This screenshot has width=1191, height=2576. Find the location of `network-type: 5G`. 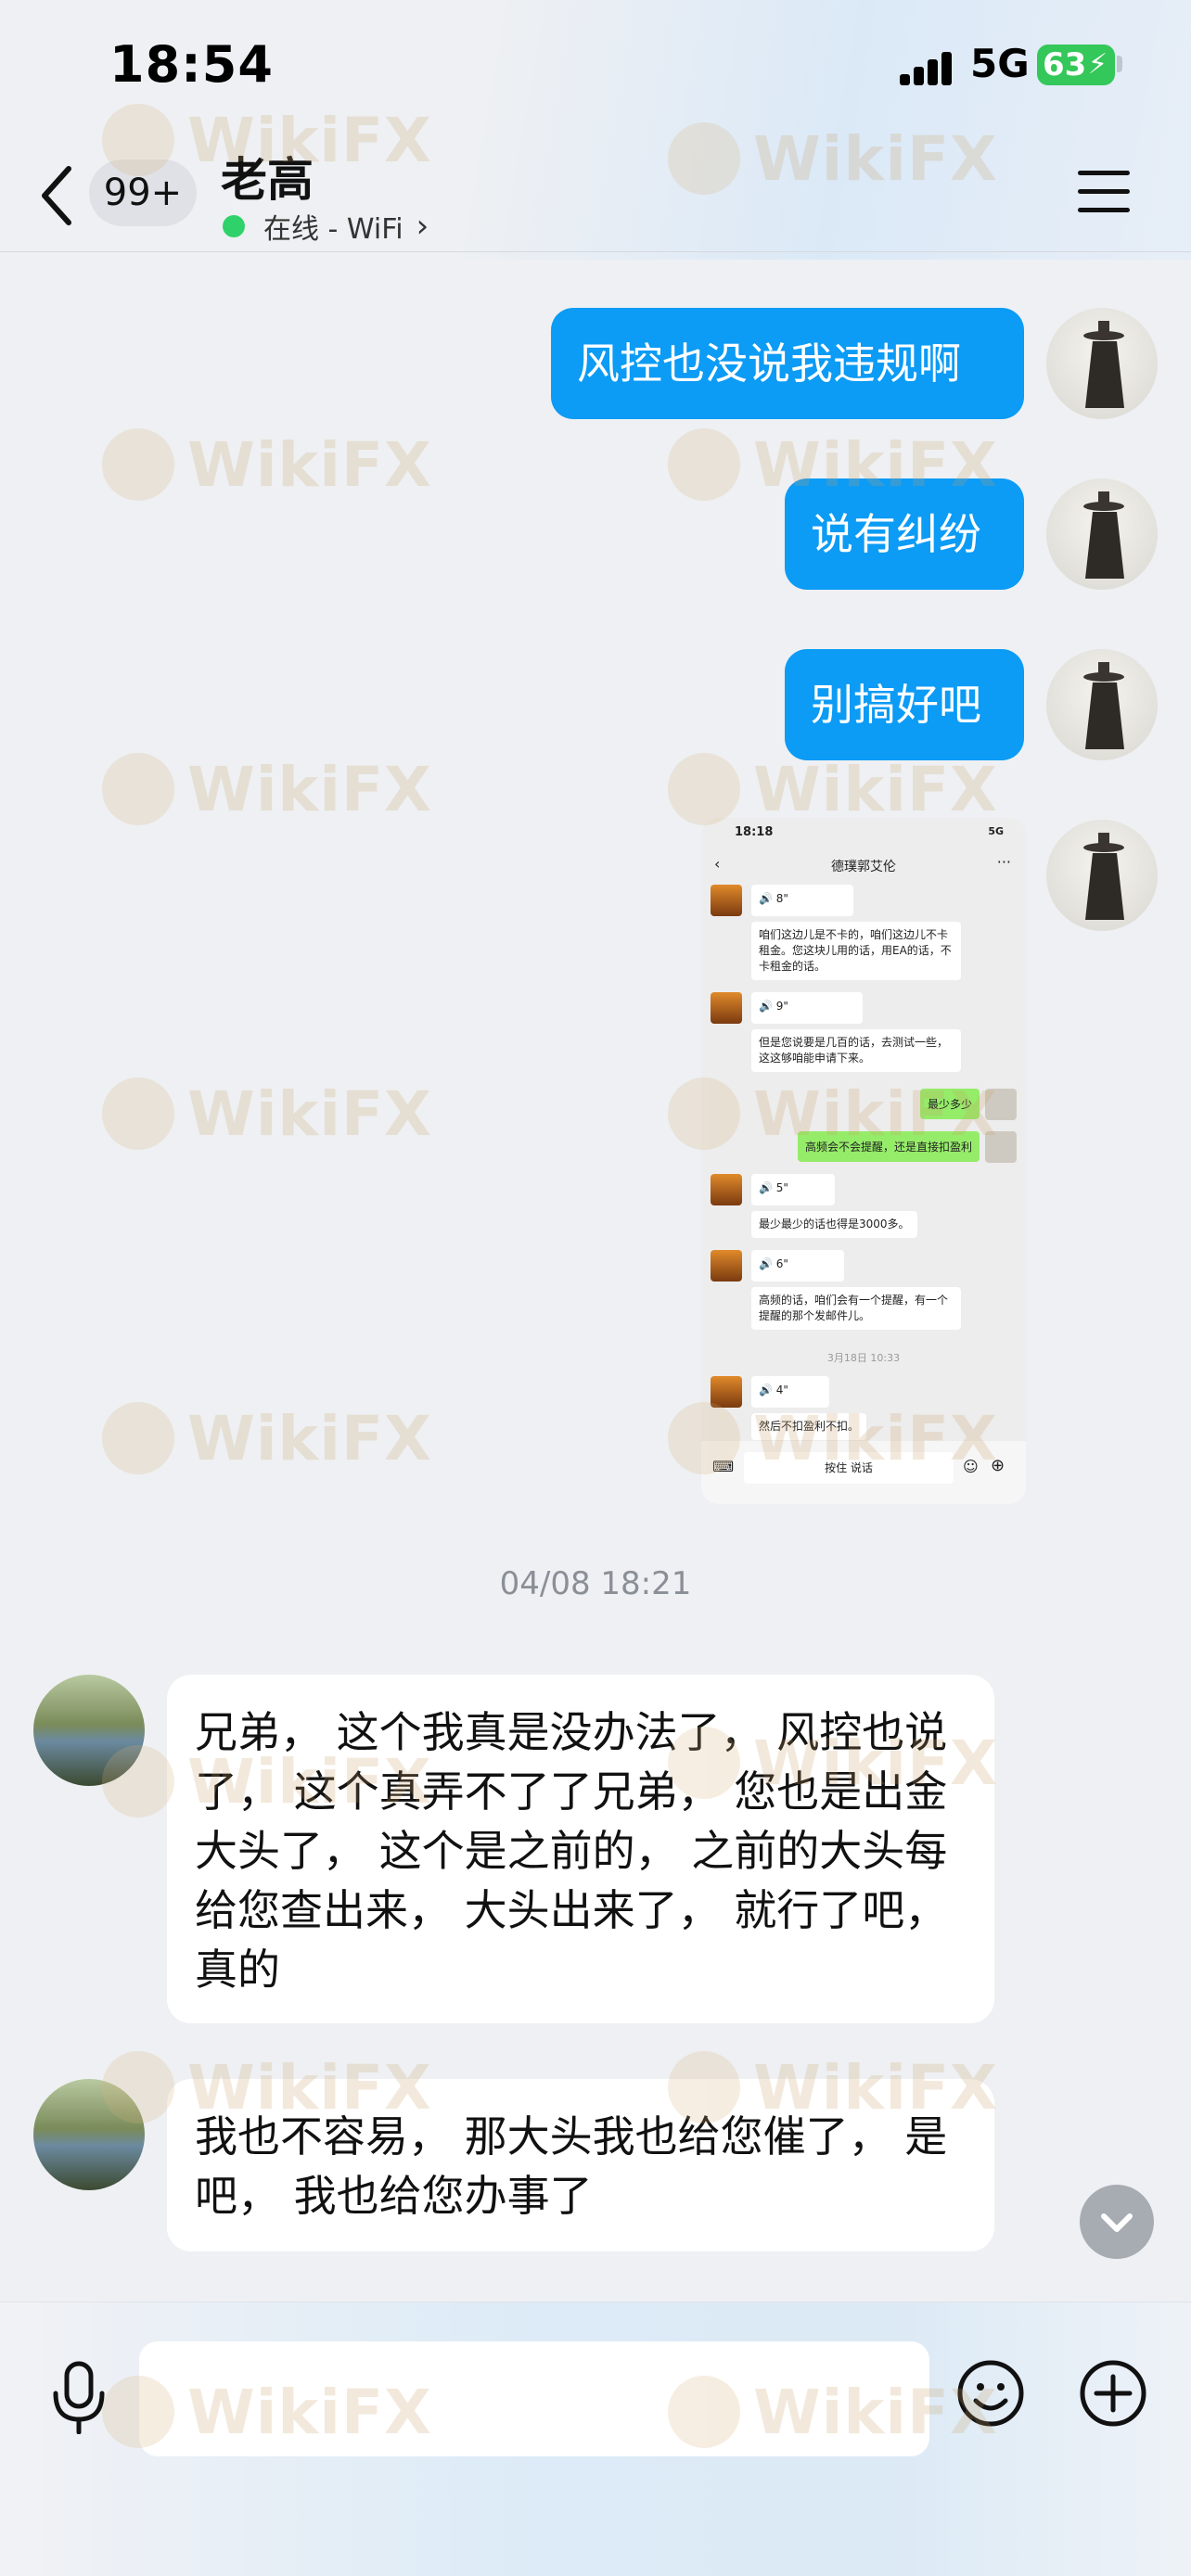

network-type: 5G is located at coordinates (1000, 64).